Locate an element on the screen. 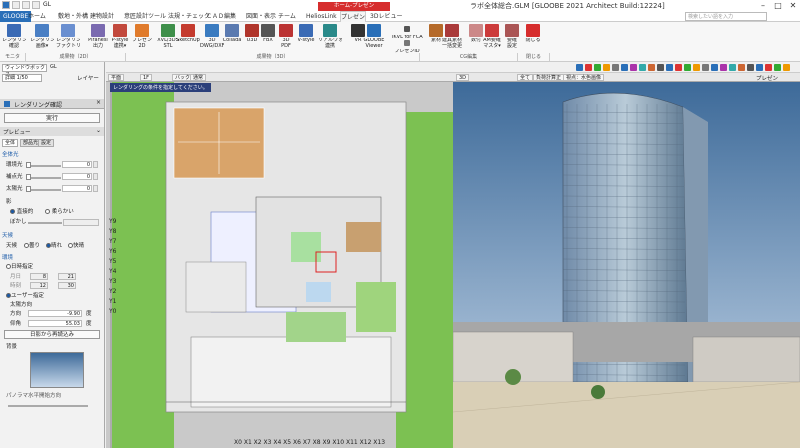 The width and height of the screenshot is (800, 448). subtab-0: 全体 is located at coordinates (10, 143).